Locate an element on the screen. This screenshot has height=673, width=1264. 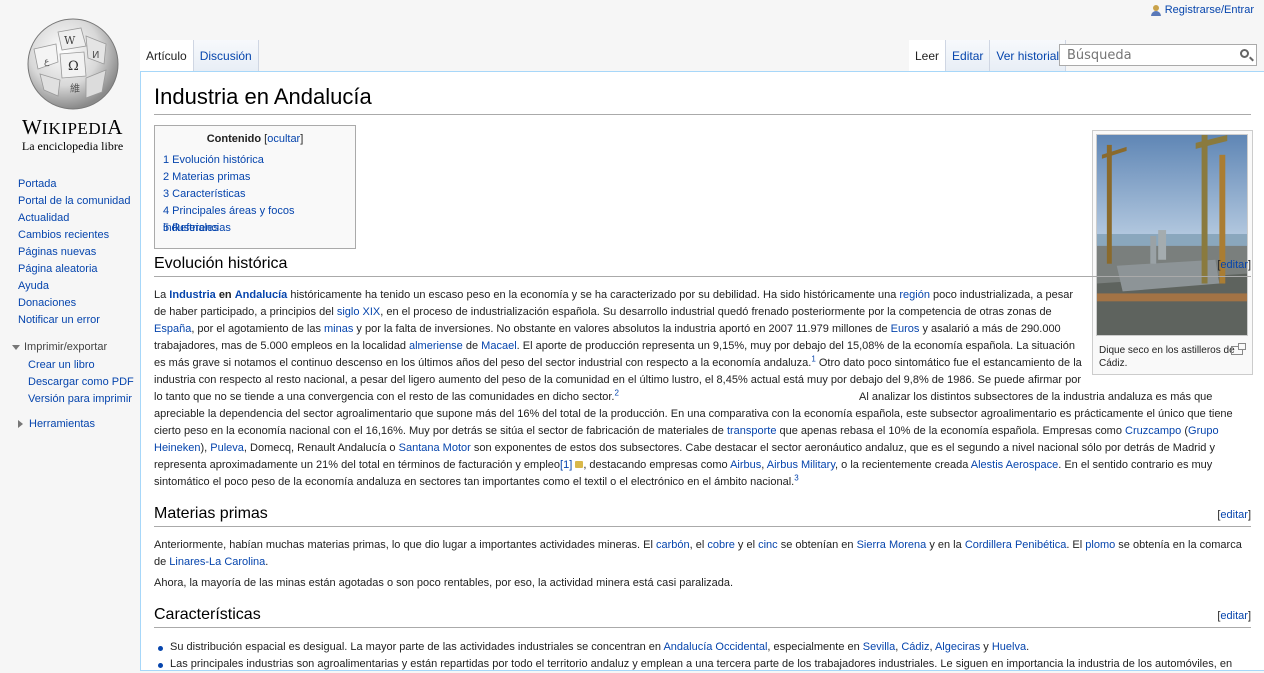
tab-read: Leer is located at coordinates (928, 55).